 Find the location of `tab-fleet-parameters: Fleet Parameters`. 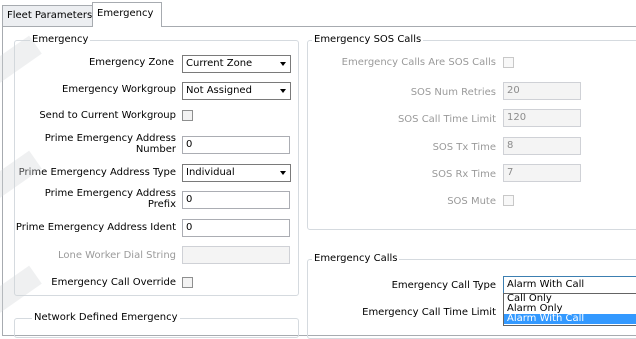

tab-fleet-parameters: Fleet Parameters is located at coordinates (47, 15).